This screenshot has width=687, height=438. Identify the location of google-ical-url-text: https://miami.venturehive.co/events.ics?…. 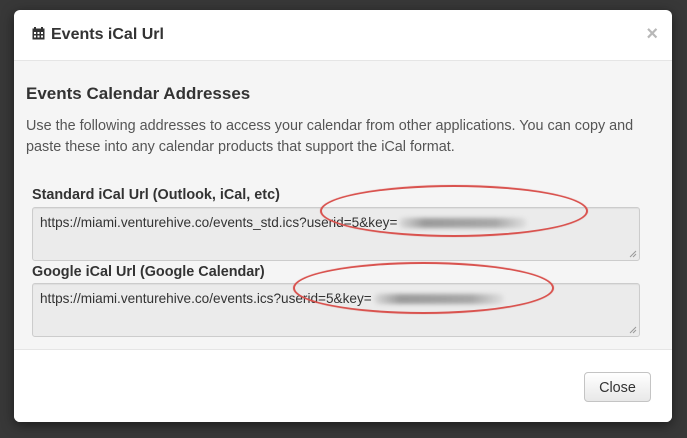
(272, 298).